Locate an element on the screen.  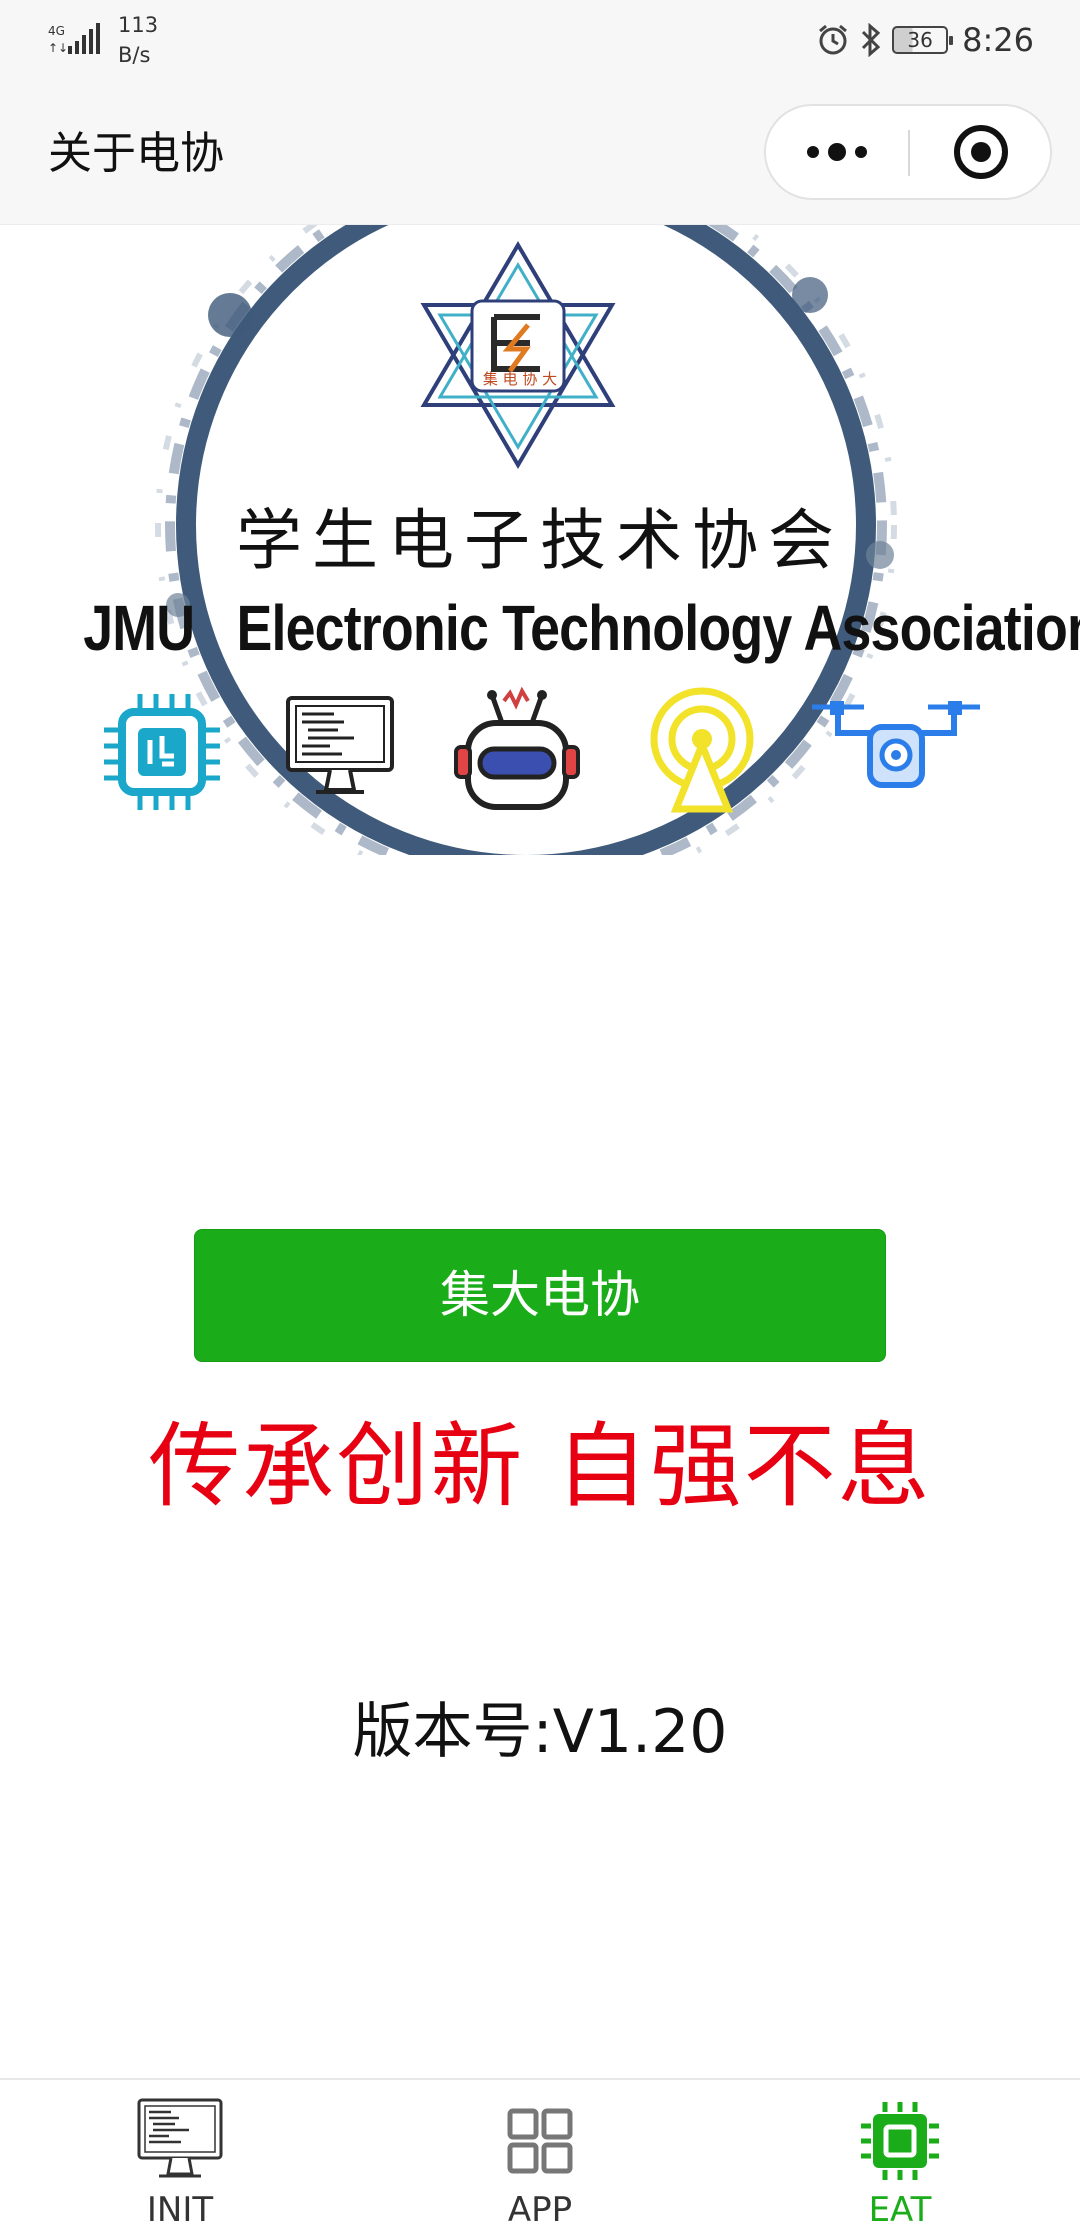
tab-eat: EAT is located at coordinates (900, 2160).